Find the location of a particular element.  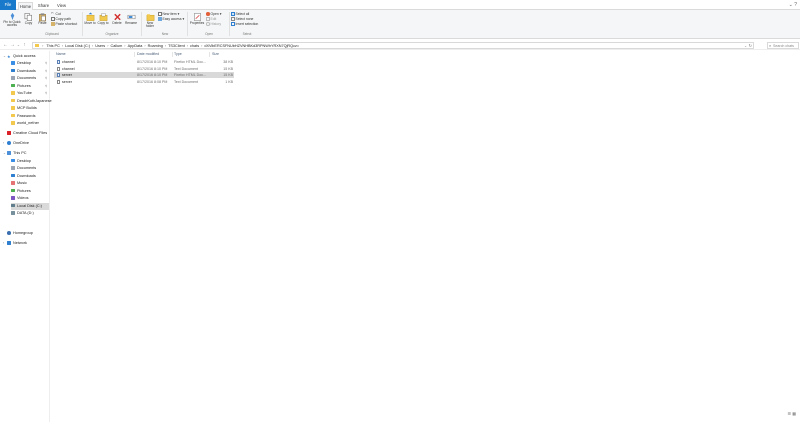

nav-quick-item: Pictures is located at coordinates (21, 86).